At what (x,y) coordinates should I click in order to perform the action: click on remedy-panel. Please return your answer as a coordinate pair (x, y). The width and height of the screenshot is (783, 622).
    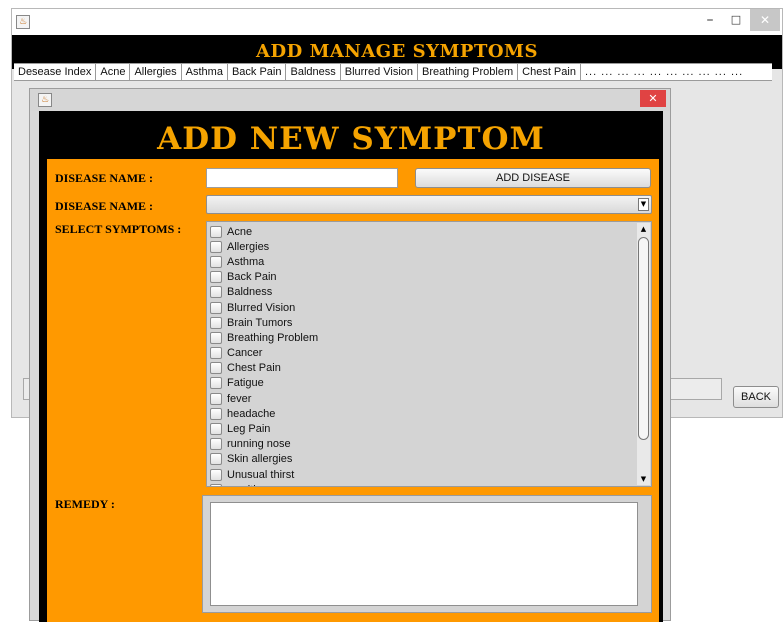
    Looking at the image, I should click on (427, 554).